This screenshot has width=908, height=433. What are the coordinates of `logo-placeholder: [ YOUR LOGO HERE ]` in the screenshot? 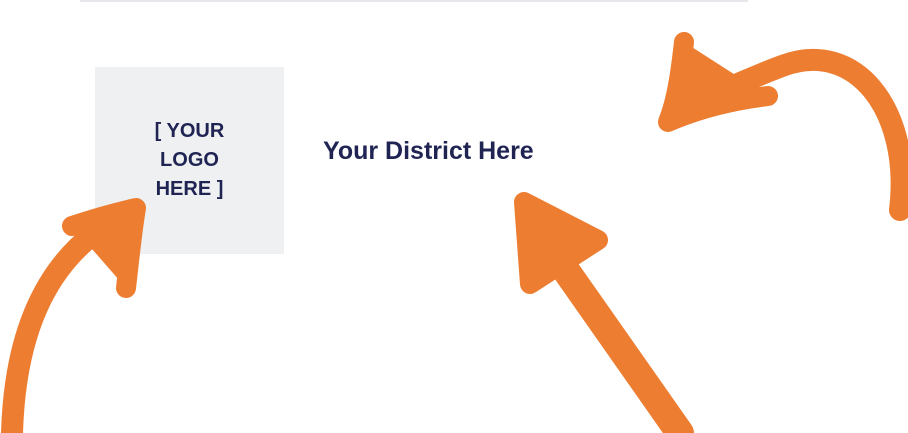 It's located at (189, 160).